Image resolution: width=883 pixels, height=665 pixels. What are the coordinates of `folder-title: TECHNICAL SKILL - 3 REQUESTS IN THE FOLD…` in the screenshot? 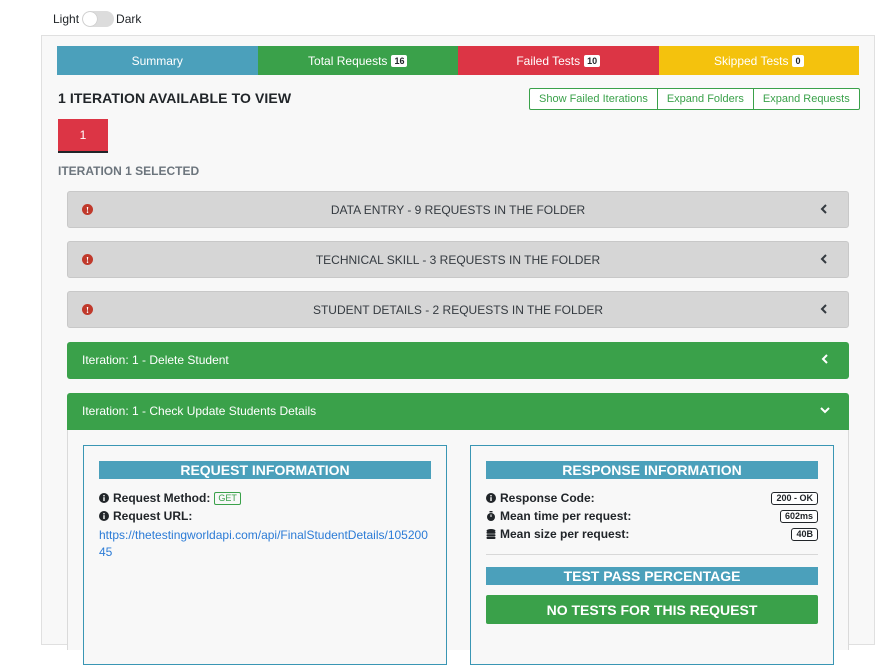 It's located at (458, 260).